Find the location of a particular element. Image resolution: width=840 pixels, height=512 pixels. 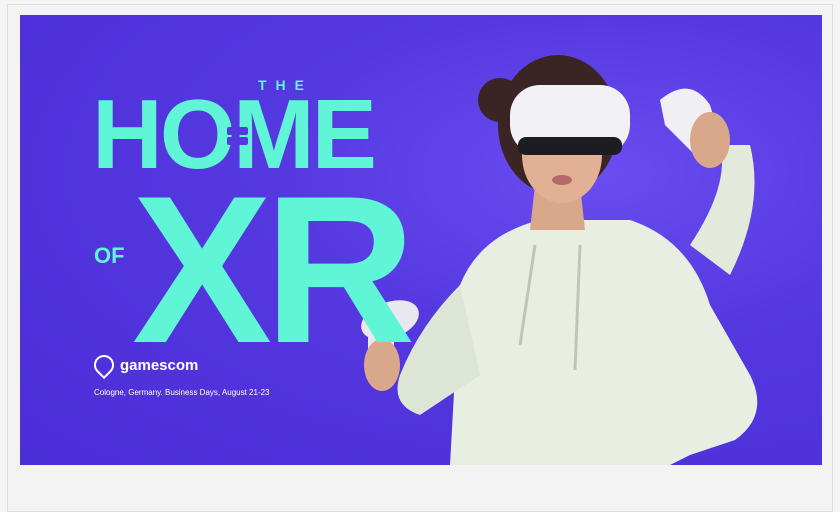

logo-text: gamescom is located at coordinates (159, 365).